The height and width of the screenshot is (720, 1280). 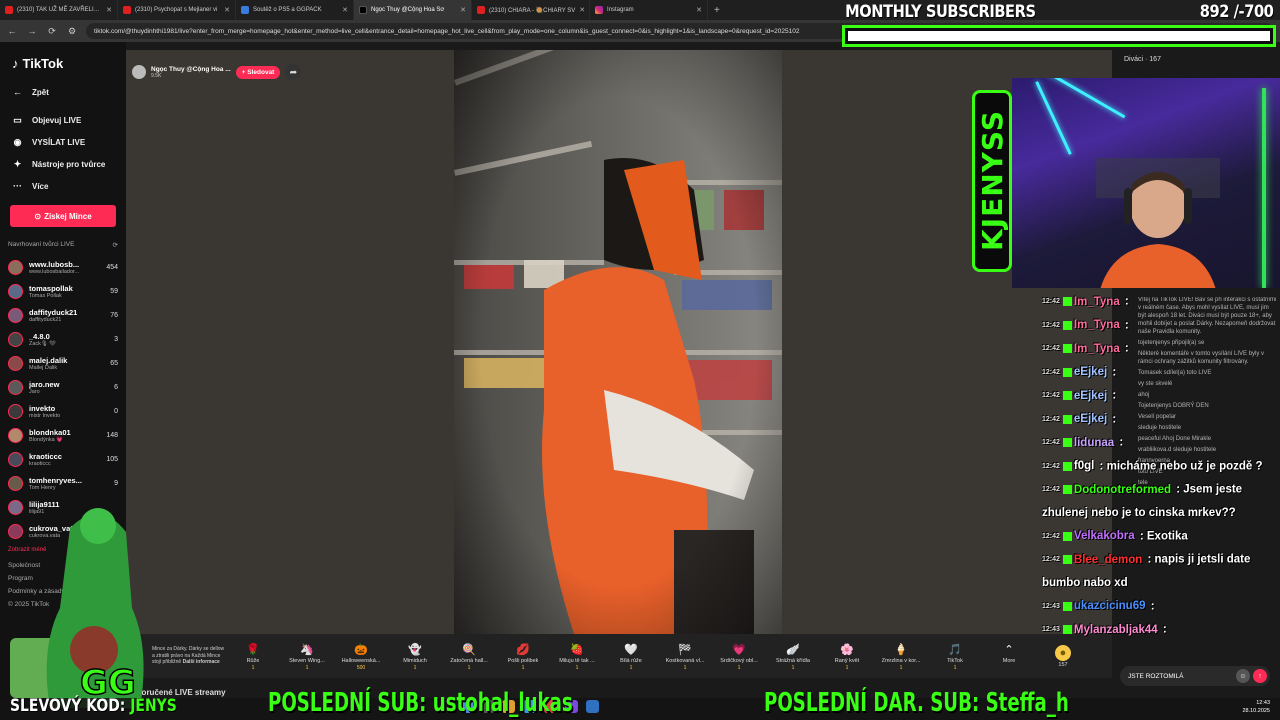 What do you see at coordinates (59, 10) in the screenshot?
I see `browser-tab: (2310) TAK UŽ MĚ ZAVŘELI… ✕` at bounding box center [59, 10].